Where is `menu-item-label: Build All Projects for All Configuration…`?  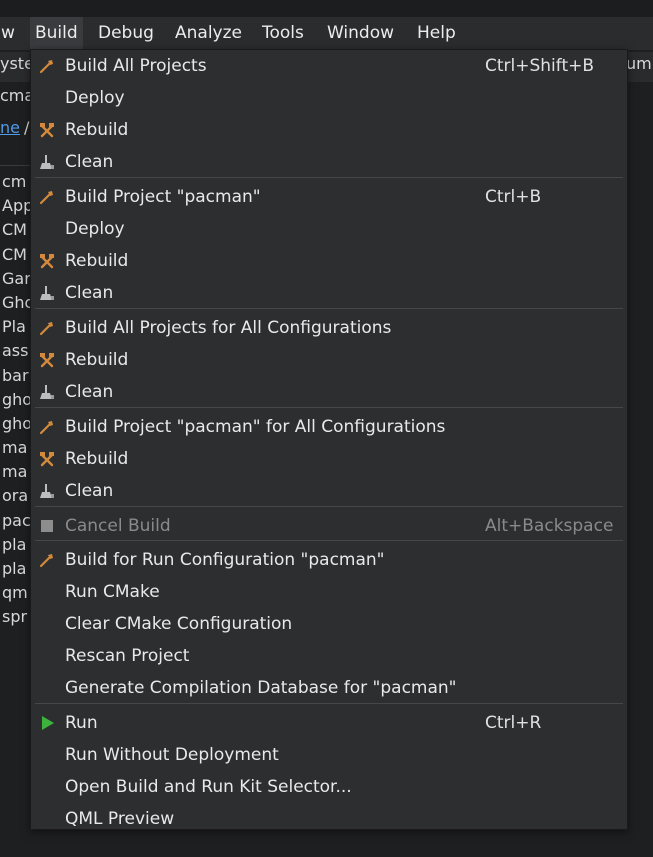 menu-item-label: Build All Projects for All Configuration… is located at coordinates (228, 328).